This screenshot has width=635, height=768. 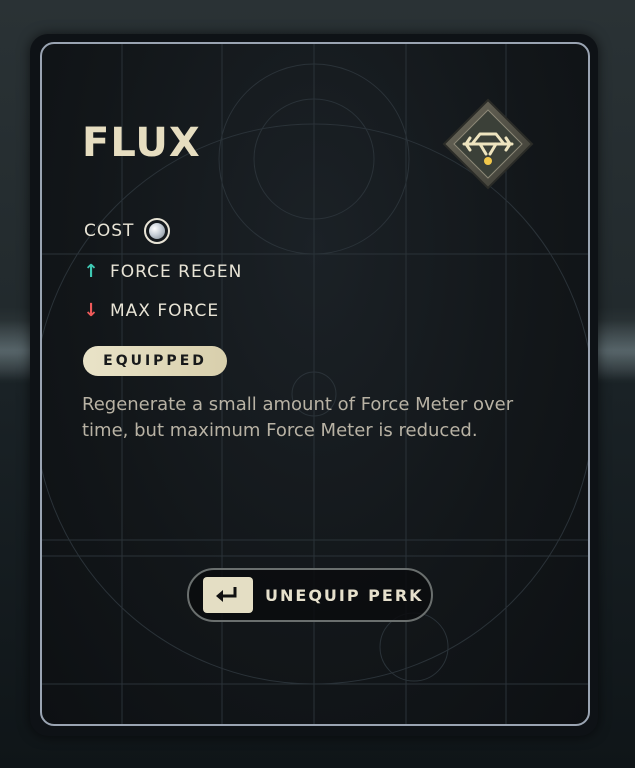 I want to click on cost-label: COST, so click(x=109, y=231).